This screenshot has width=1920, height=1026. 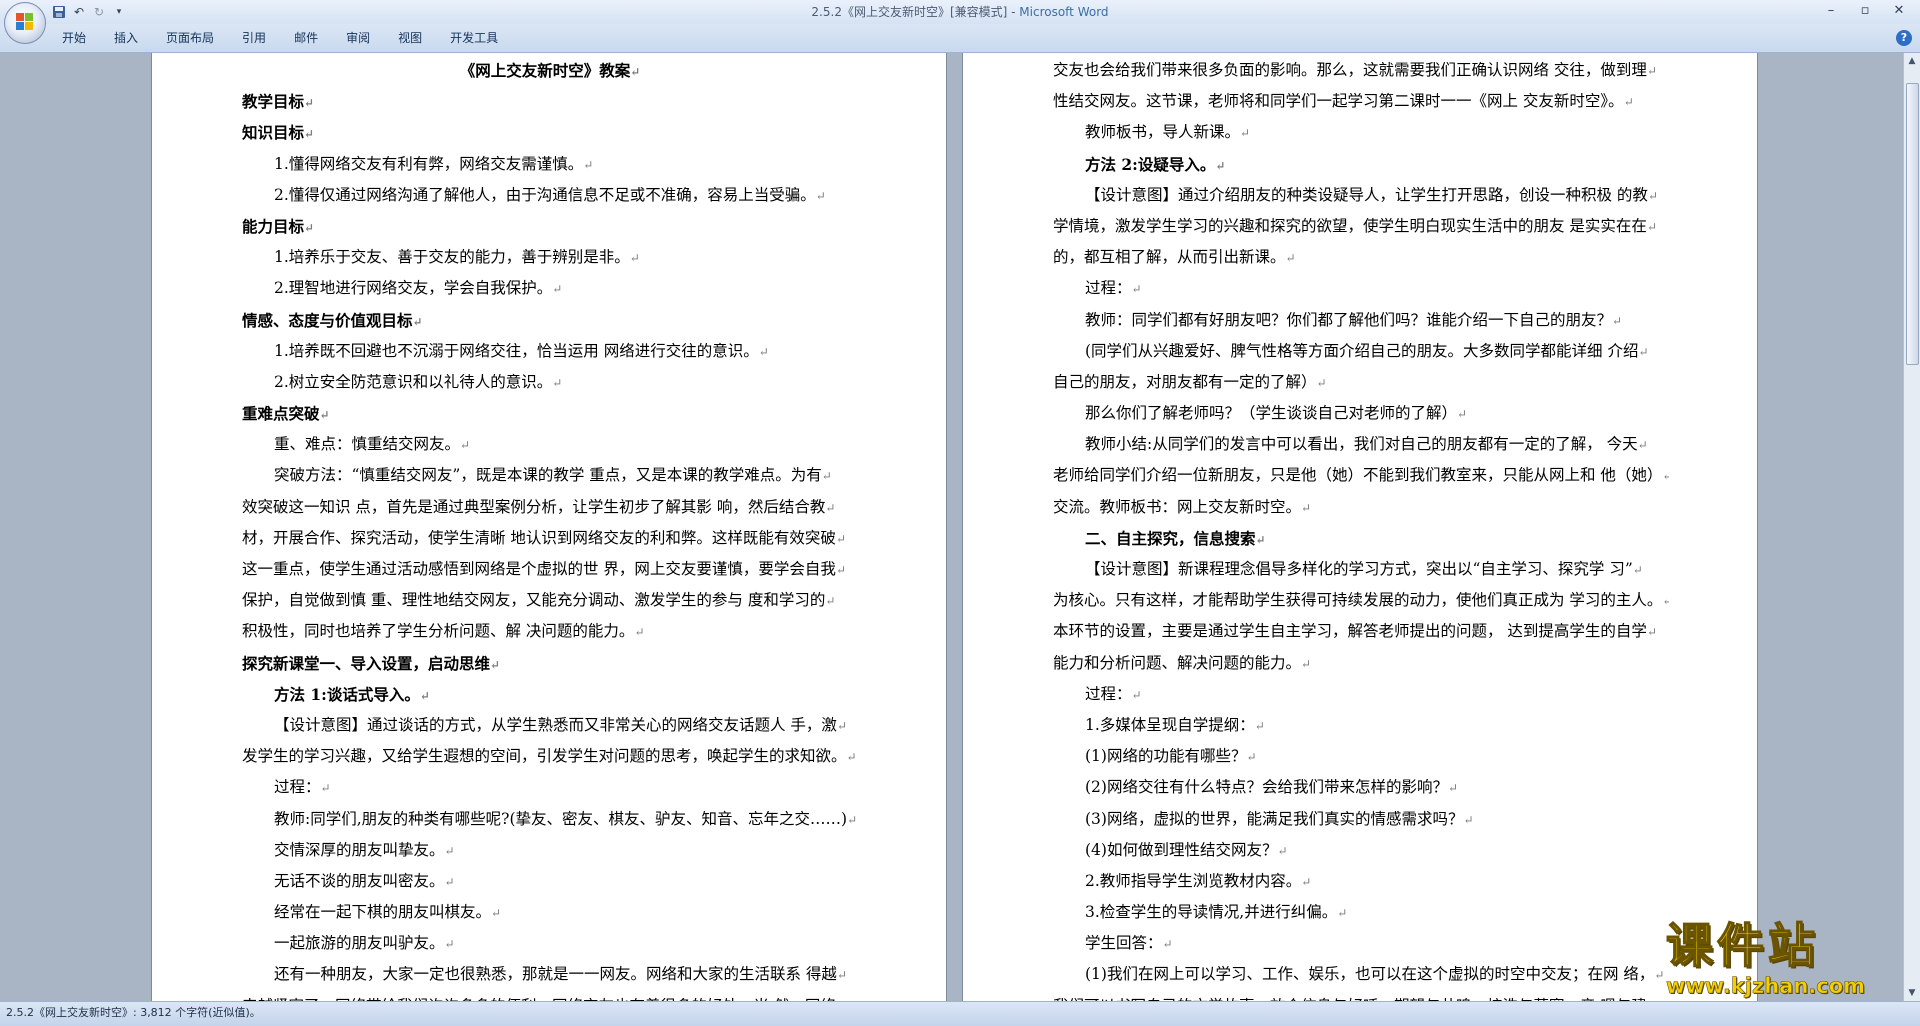 I want to click on line-text: 能力目标, so click(x=273, y=226).